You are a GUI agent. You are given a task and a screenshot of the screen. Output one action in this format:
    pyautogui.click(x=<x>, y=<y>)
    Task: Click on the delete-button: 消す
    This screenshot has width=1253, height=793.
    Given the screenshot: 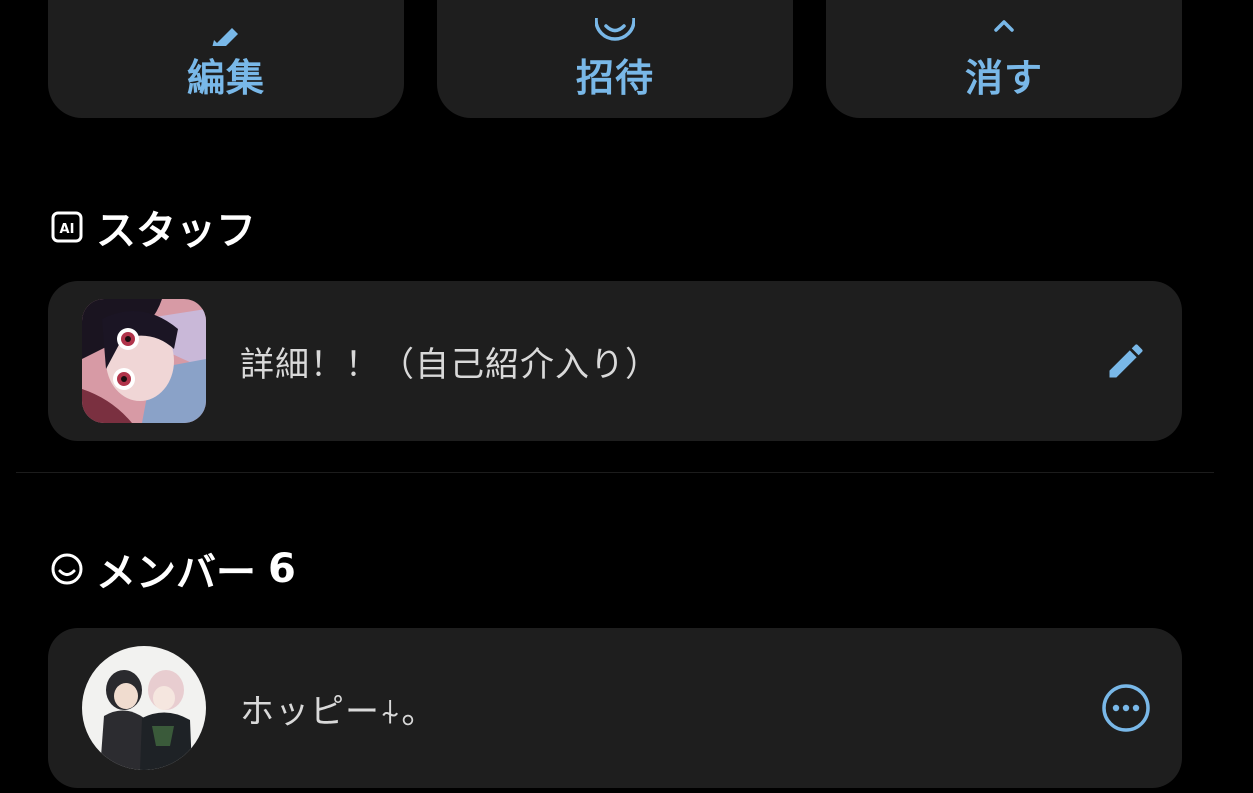 What is the action you would take?
    pyautogui.click(x=1004, y=59)
    